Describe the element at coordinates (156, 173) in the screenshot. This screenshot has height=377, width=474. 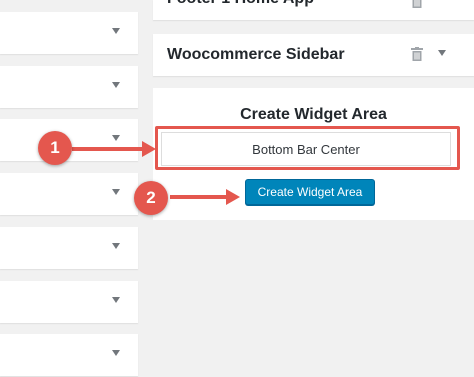
I see `annotation-arrows` at that location.